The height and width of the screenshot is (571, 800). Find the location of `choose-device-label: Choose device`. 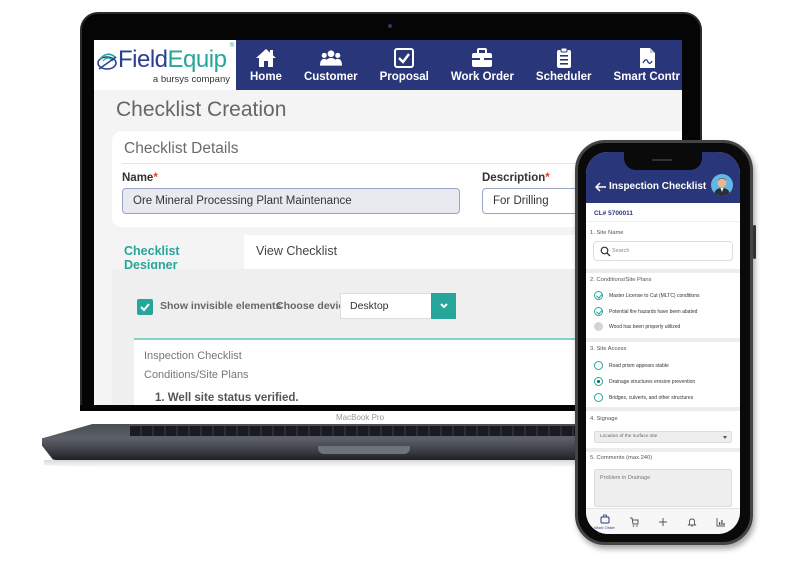

choose-device-label: Choose device is located at coordinates (313, 306).